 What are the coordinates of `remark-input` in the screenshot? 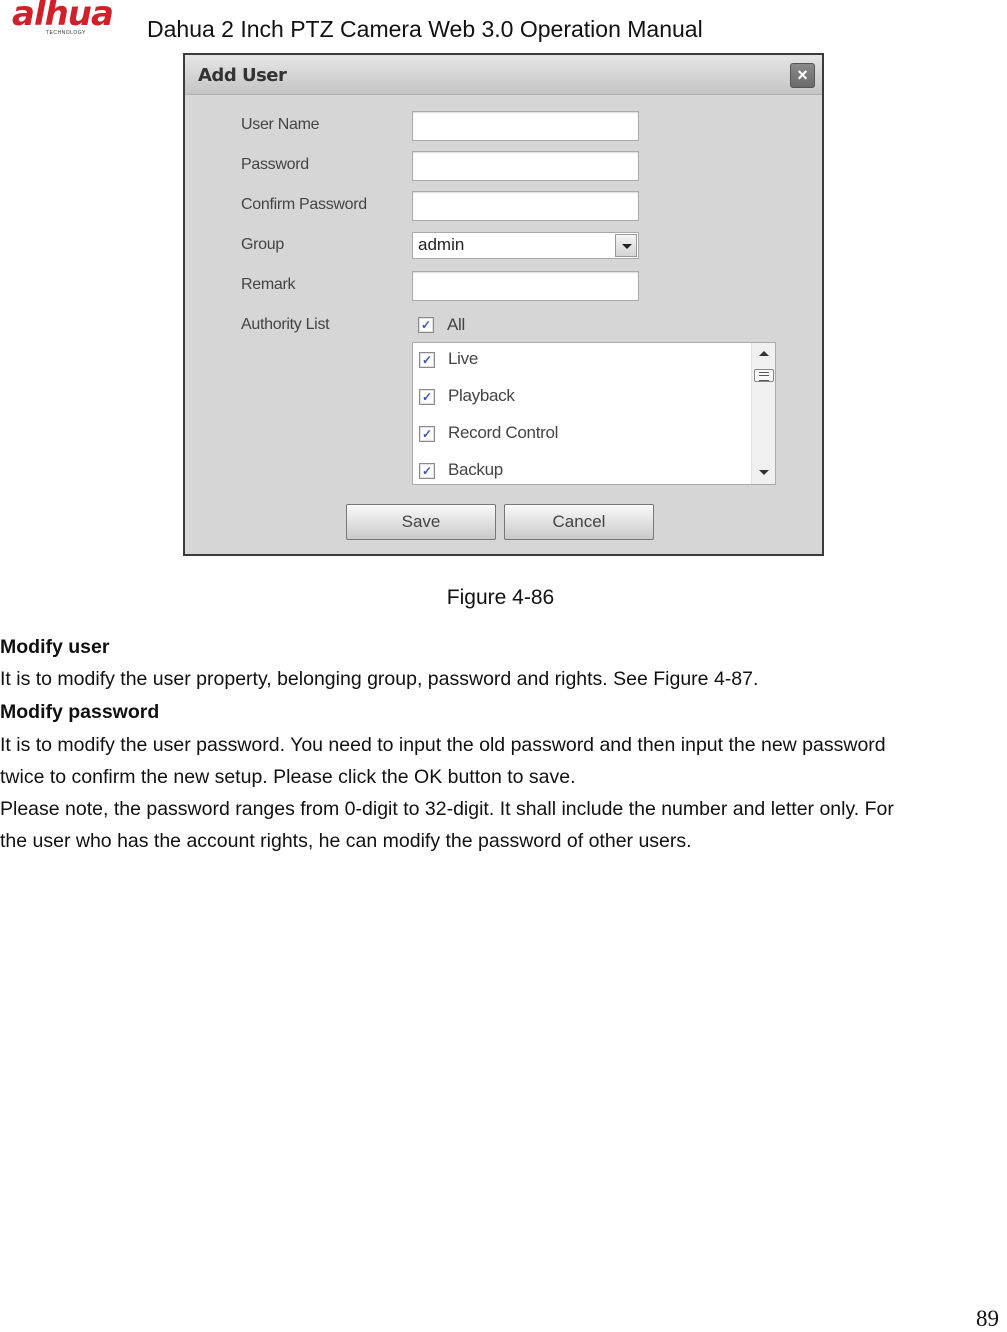 It's located at (525, 286).